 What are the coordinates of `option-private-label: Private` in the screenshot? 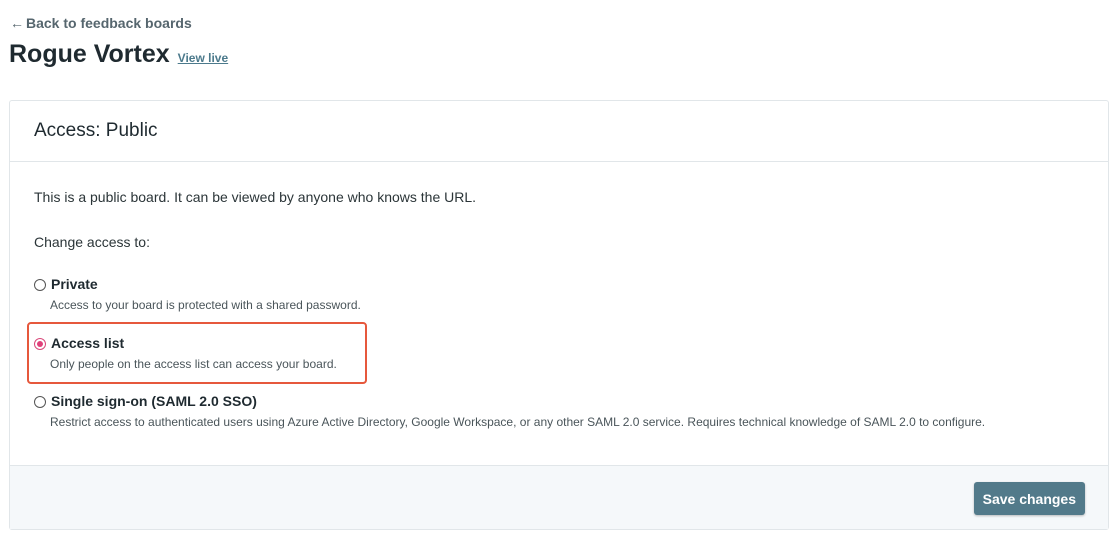 It's located at (74, 284).